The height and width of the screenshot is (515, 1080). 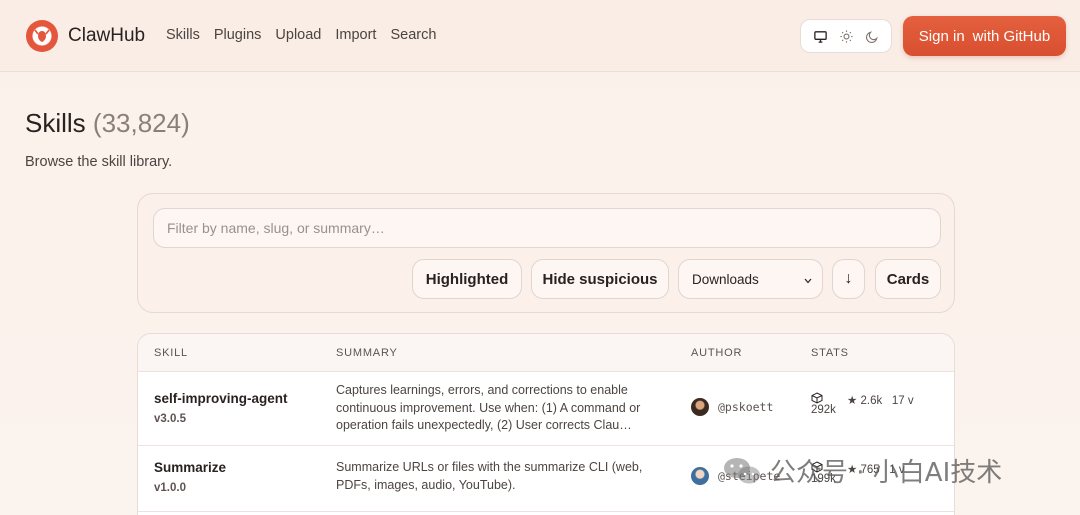 I want to click on nav-upload: Upload, so click(x=298, y=35).